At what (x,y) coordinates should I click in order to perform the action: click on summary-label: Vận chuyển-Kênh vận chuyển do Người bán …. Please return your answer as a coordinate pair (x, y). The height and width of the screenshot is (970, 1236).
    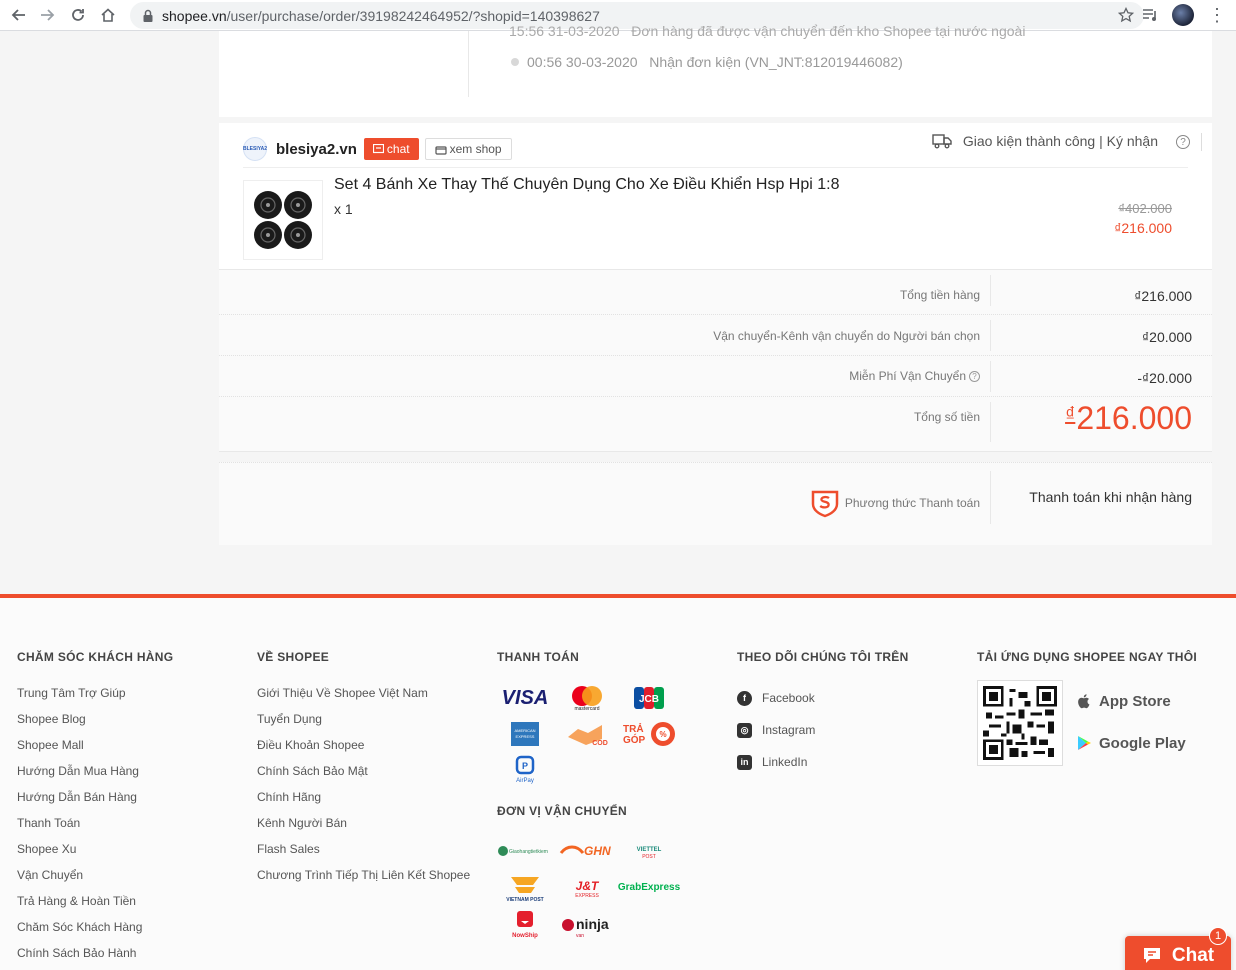
    Looking at the image, I should click on (846, 336).